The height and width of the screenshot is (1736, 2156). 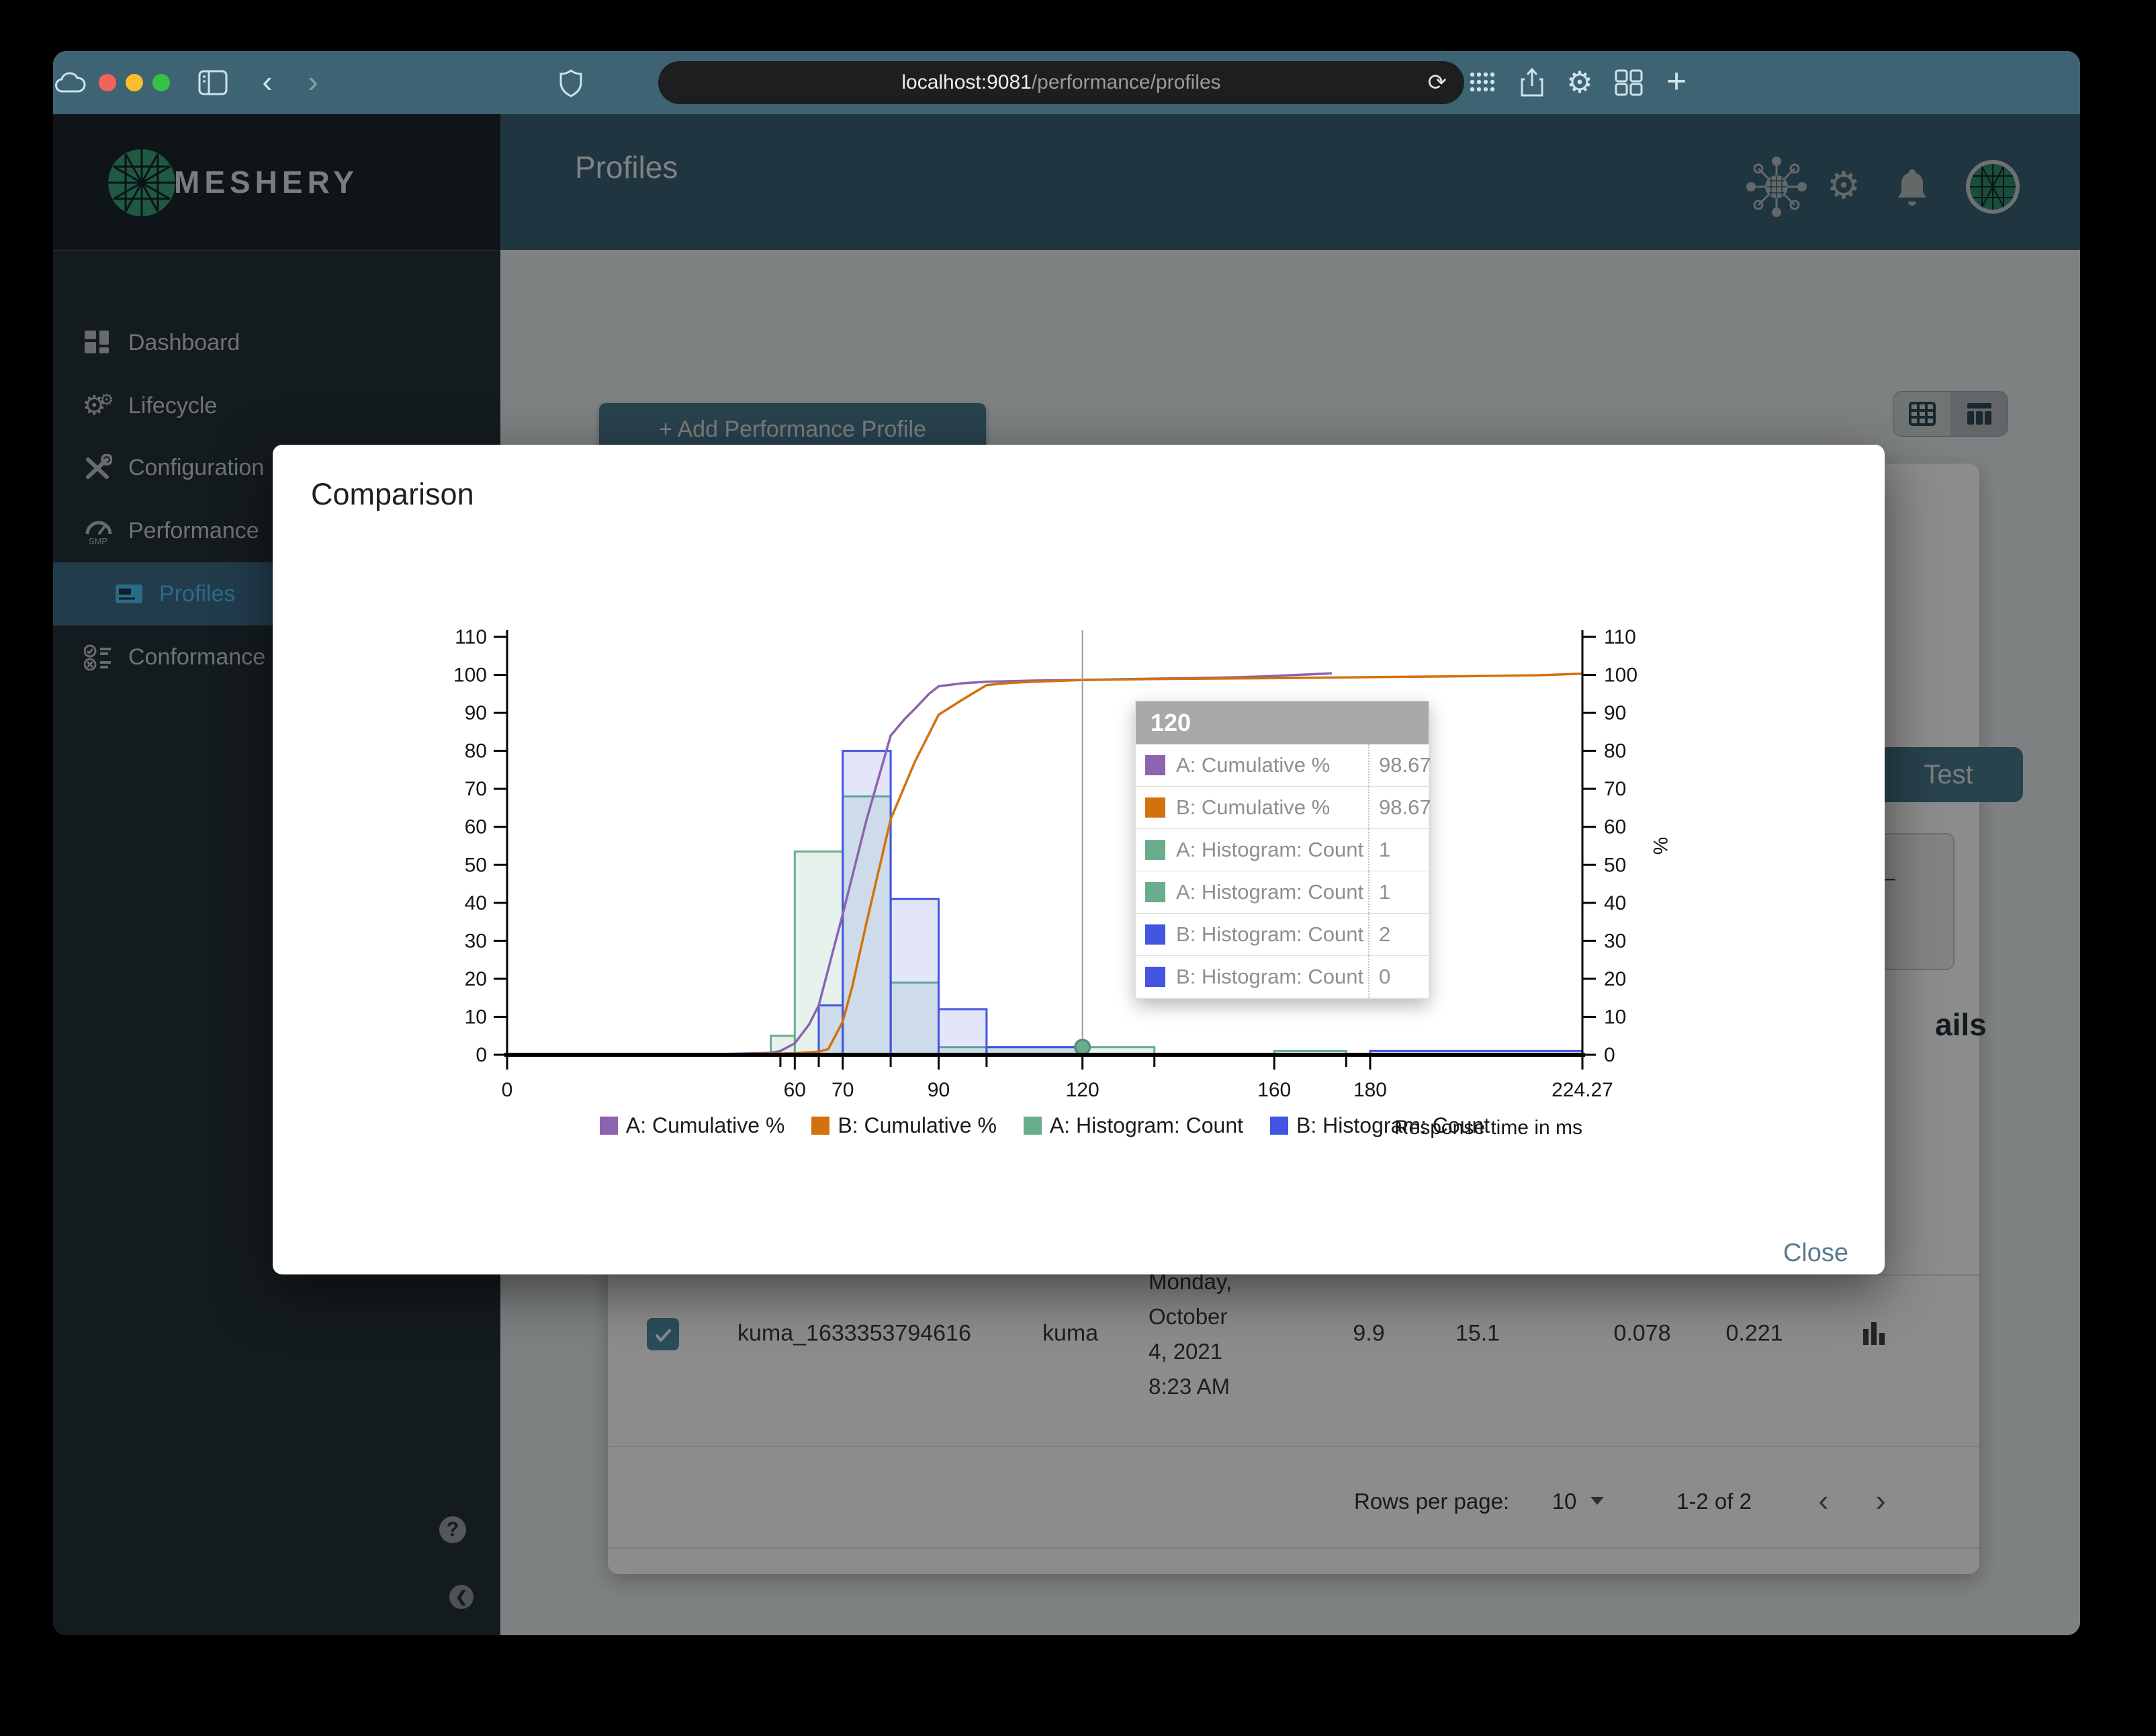 I want to click on settings-gear-icon: ⚙, so click(x=1579, y=83).